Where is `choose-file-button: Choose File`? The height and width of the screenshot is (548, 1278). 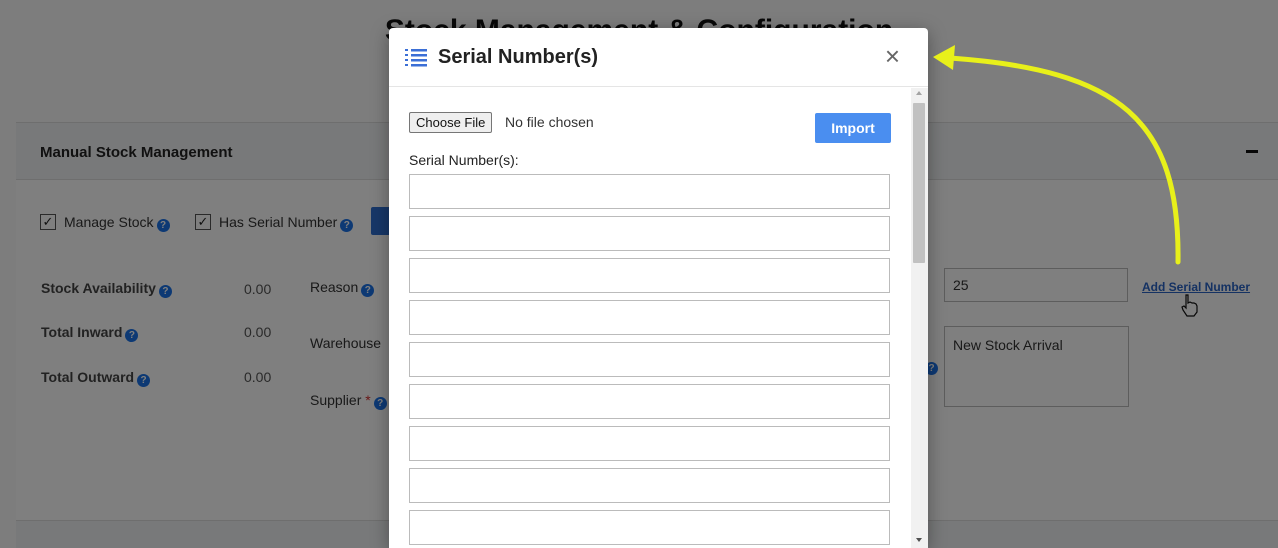
choose-file-button: Choose File is located at coordinates (451, 122).